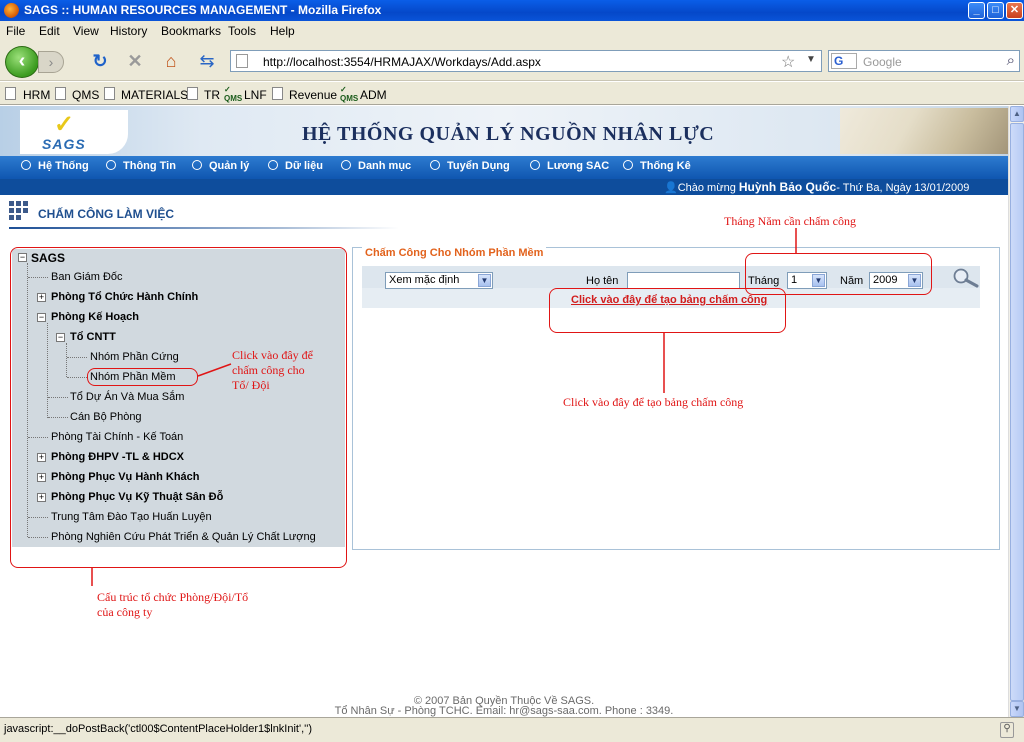  I want to click on search-icon, so click(965, 278).